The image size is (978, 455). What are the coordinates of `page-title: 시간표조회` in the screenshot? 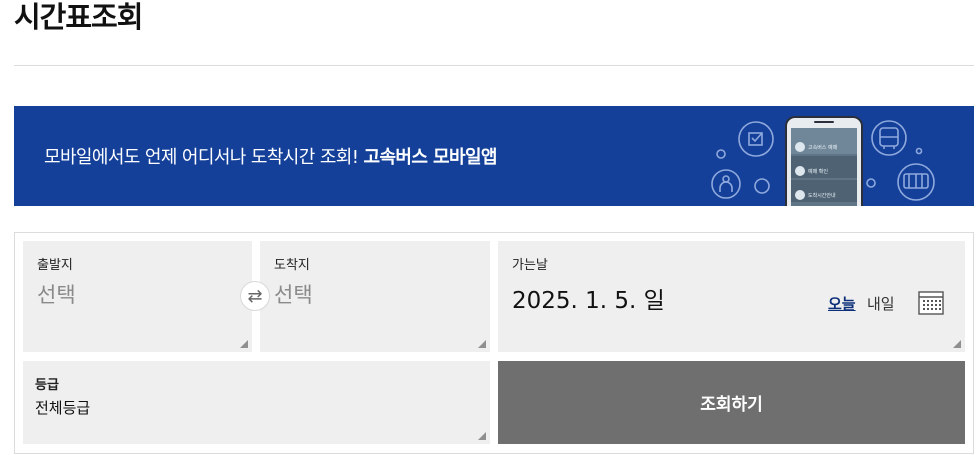 It's located at (78, 17).